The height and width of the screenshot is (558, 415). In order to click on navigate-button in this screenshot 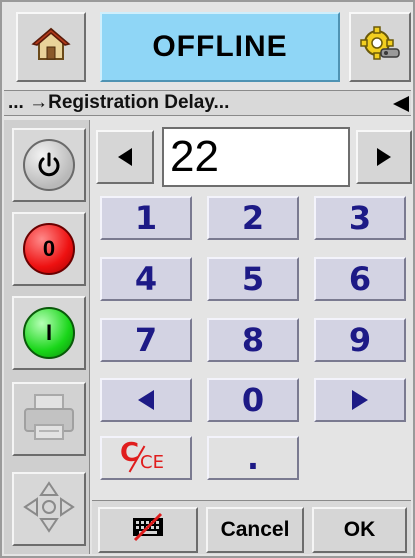, I will do `click(49, 509)`.